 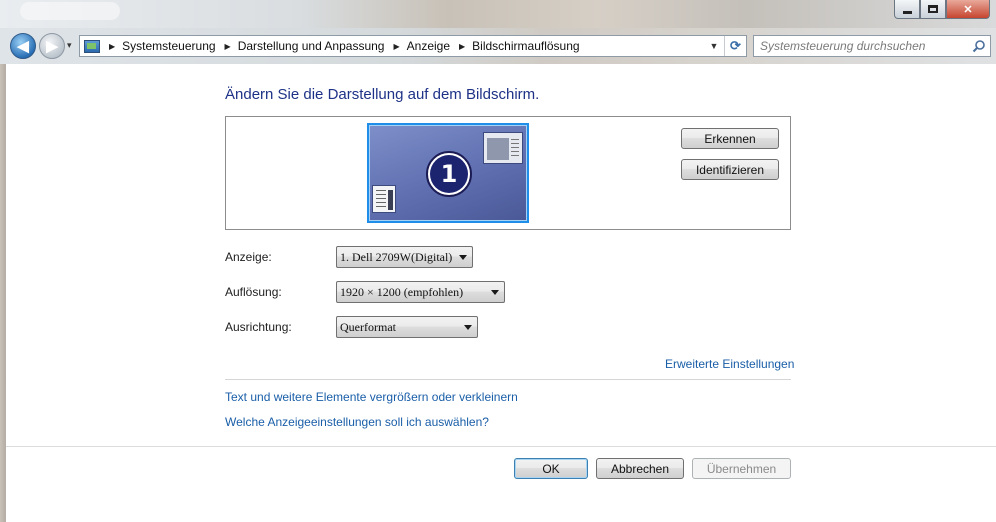 I want to click on maximize-icon, so click(x=933, y=9).